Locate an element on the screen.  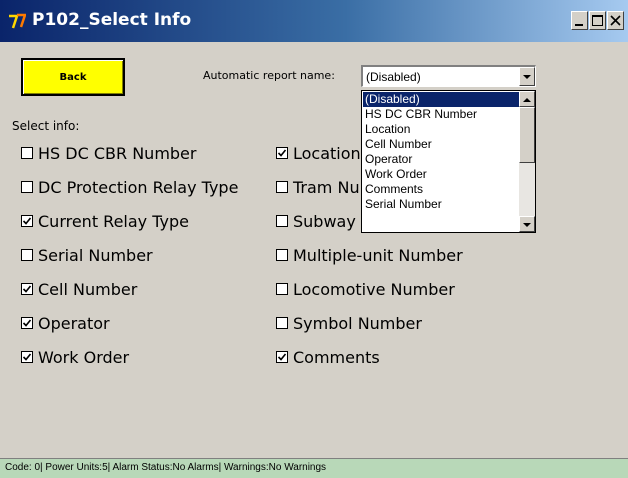
chevron-down-icon is located at coordinates (527, 77).